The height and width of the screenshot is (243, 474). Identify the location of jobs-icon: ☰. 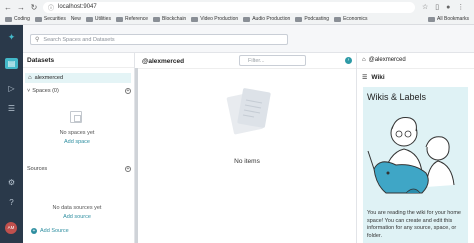
(11, 108).